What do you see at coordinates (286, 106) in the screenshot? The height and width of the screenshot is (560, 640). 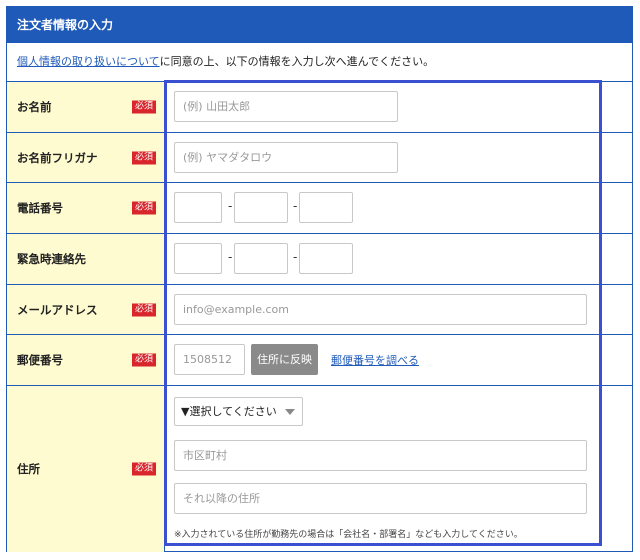 I see `name-input: (例) 山田太郎` at bounding box center [286, 106].